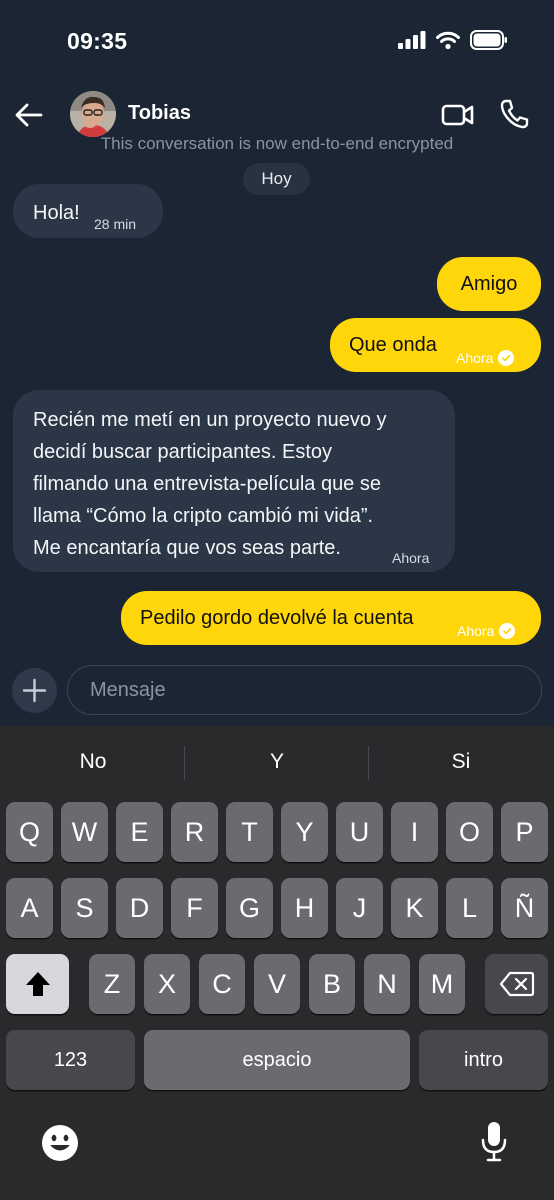  What do you see at coordinates (277, 1060) in the screenshot?
I see `space-key: espacio` at bounding box center [277, 1060].